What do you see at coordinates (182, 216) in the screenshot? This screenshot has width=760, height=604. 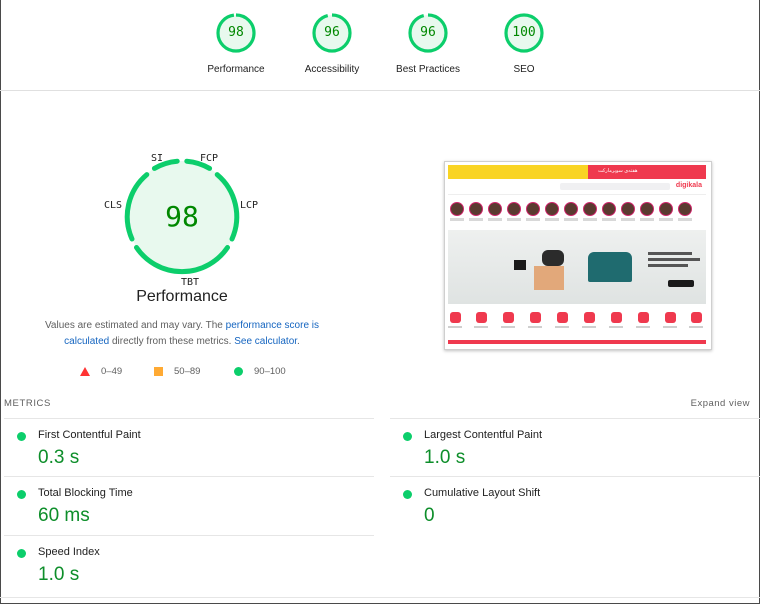 I see `performance-score: 98` at bounding box center [182, 216].